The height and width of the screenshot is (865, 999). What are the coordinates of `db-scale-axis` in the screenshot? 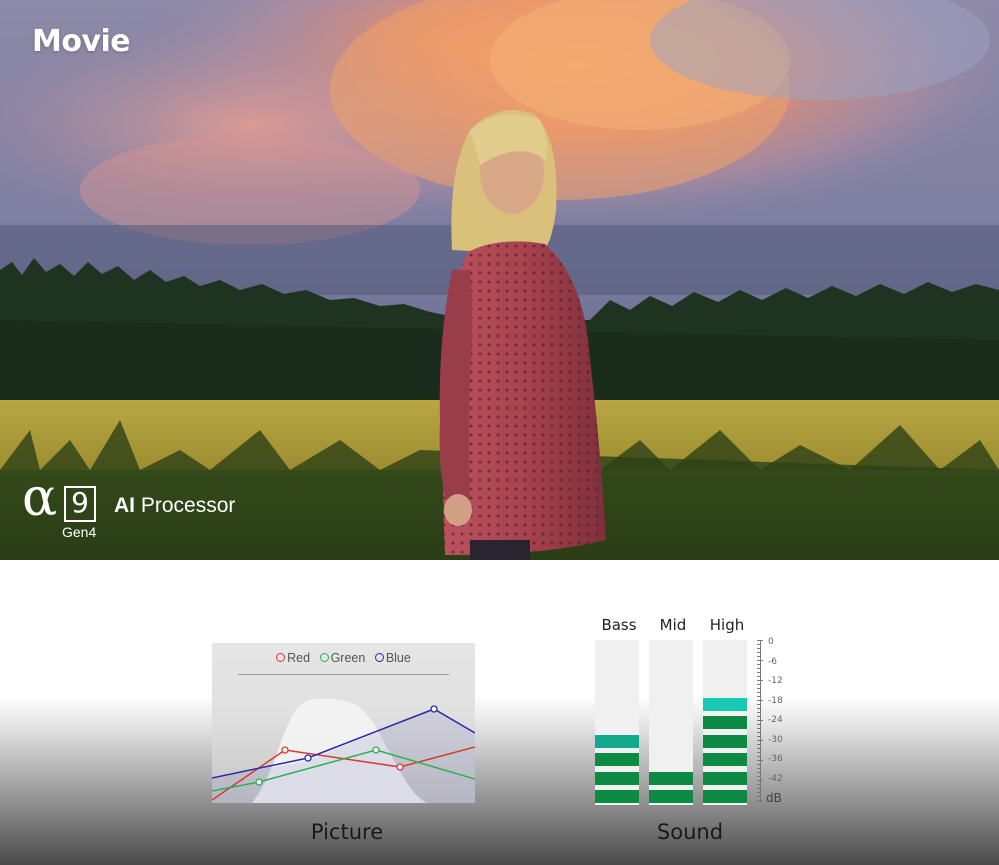 It's located at (760, 721).